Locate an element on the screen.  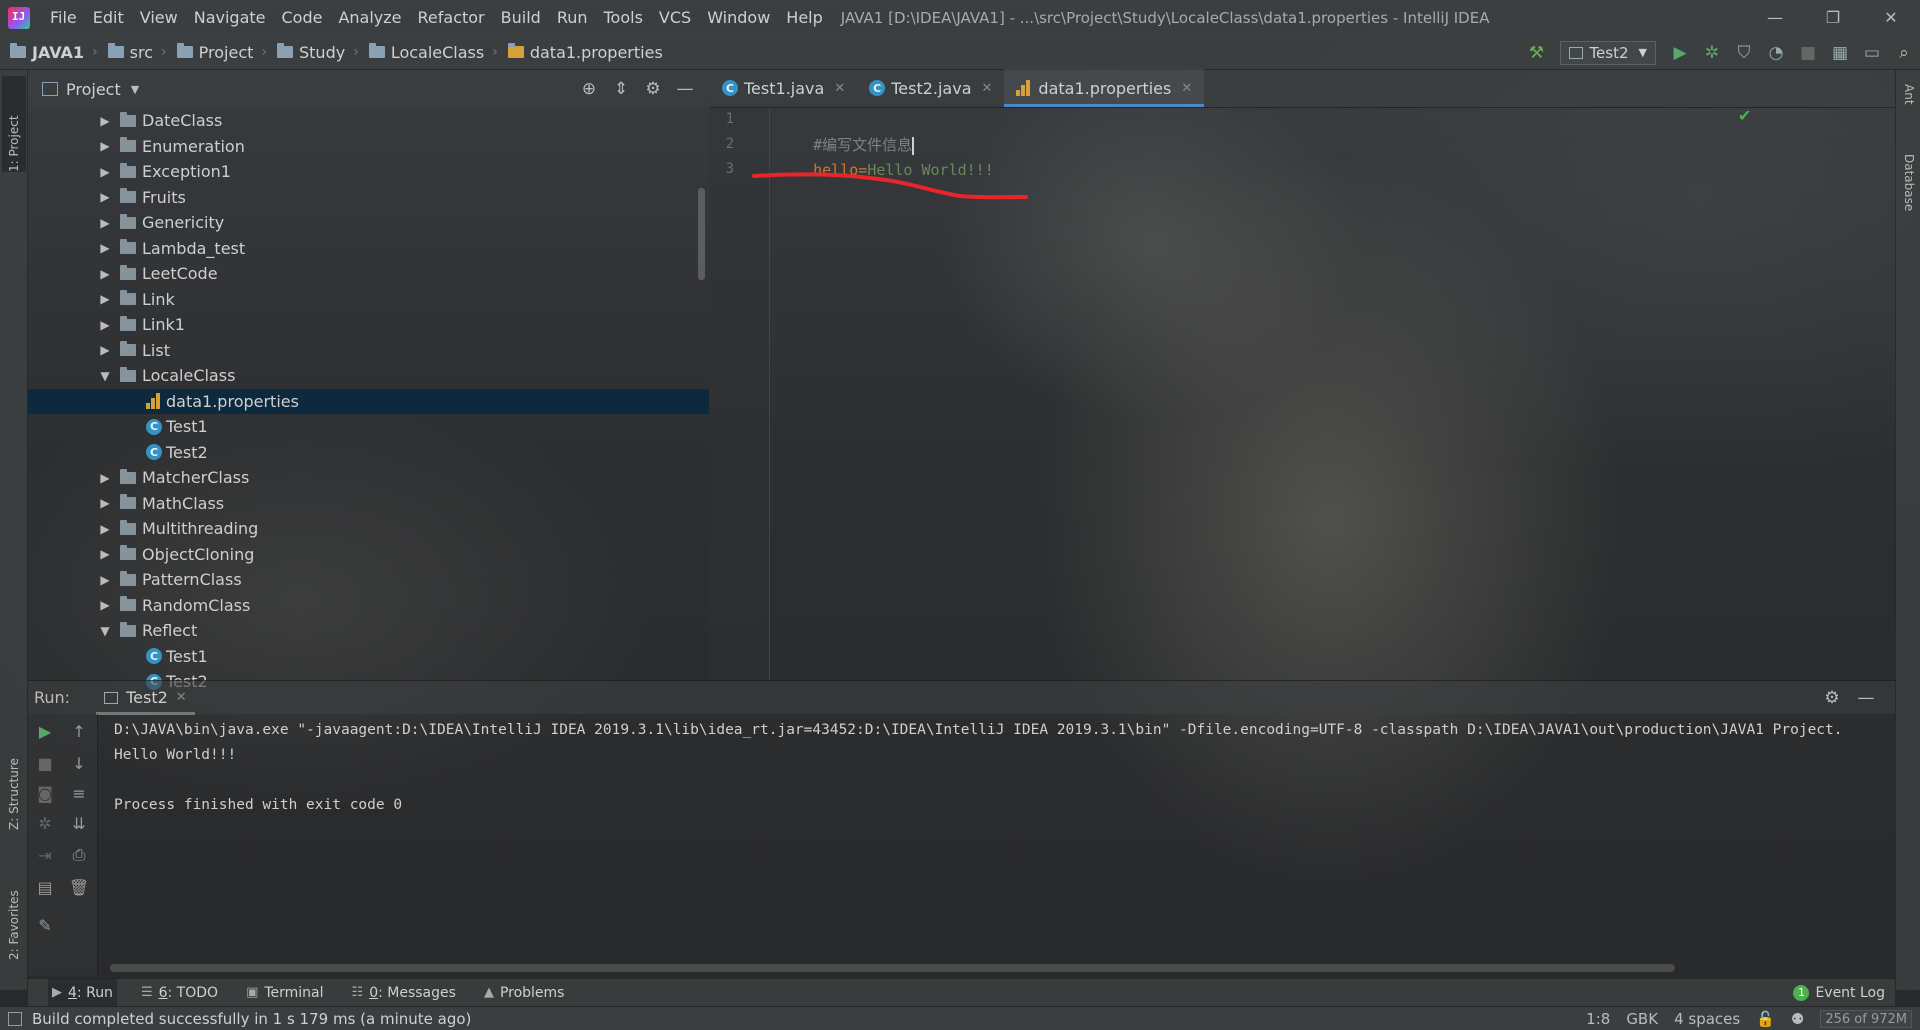
coverage-icon: ⛉ is located at coordinates (1744, 53).